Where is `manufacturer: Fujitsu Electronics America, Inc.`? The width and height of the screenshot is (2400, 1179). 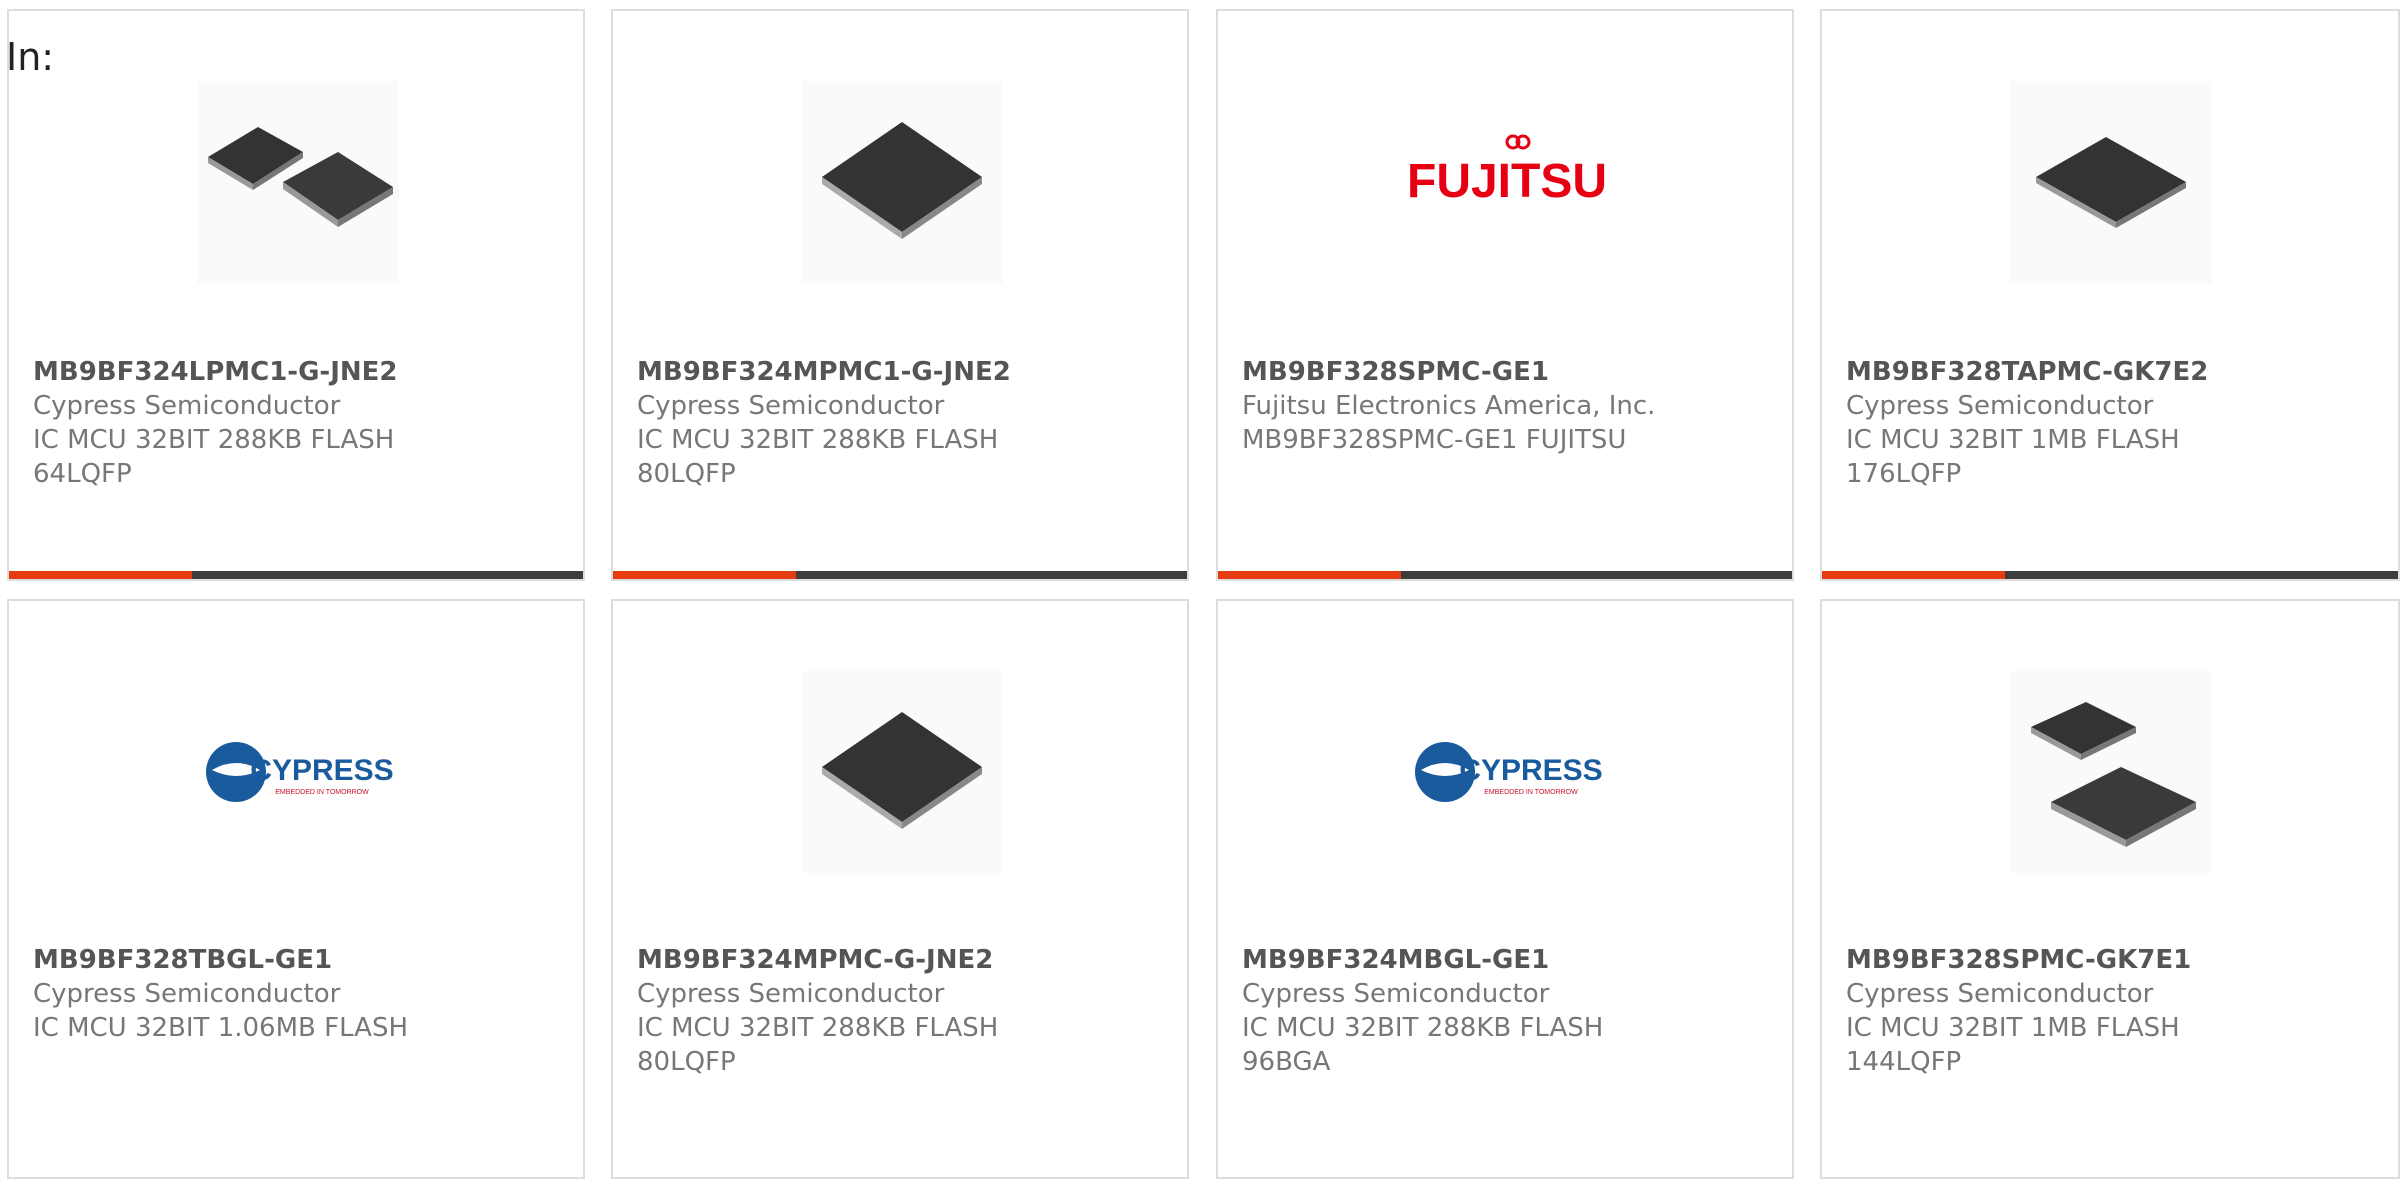 manufacturer: Fujitsu Electronics America, Inc. is located at coordinates (1449, 406).